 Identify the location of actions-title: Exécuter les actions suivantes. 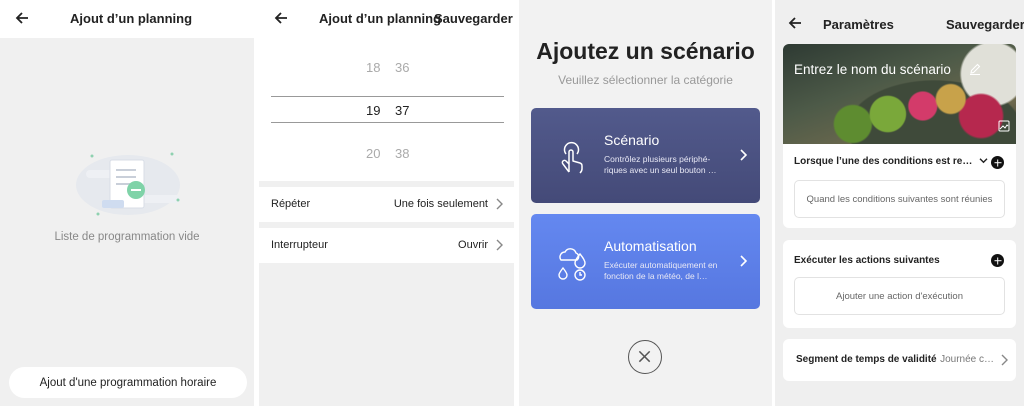
(867, 260).